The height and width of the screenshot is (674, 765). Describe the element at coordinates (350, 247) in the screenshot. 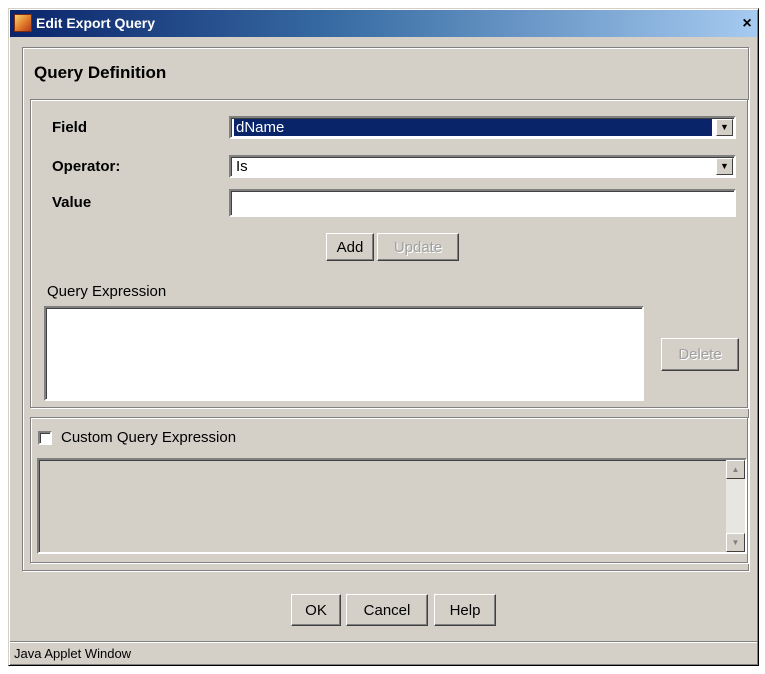

I see `add-button: Add` at that location.